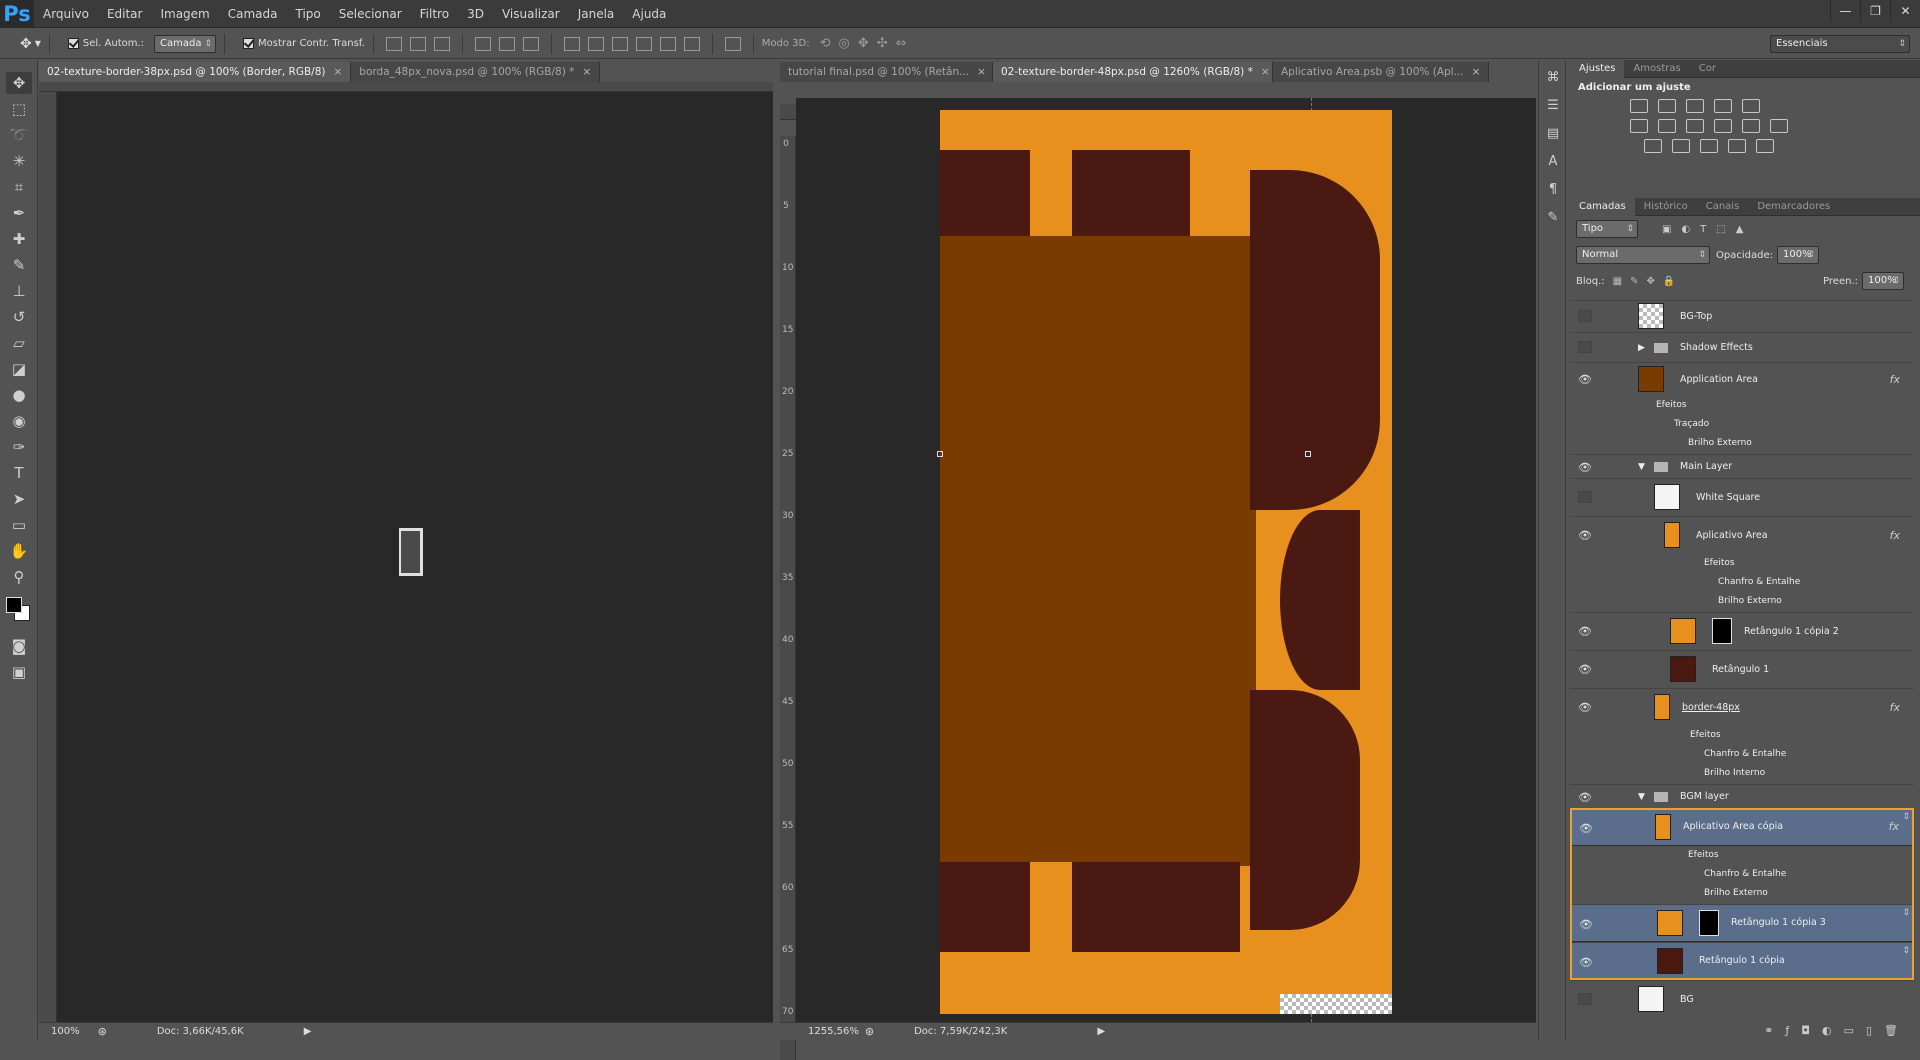 This screenshot has height=1060, width=1920. Describe the element at coordinates (1875, 1030) in the screenshot. I see `new-layer-icon: ▯` at that location.